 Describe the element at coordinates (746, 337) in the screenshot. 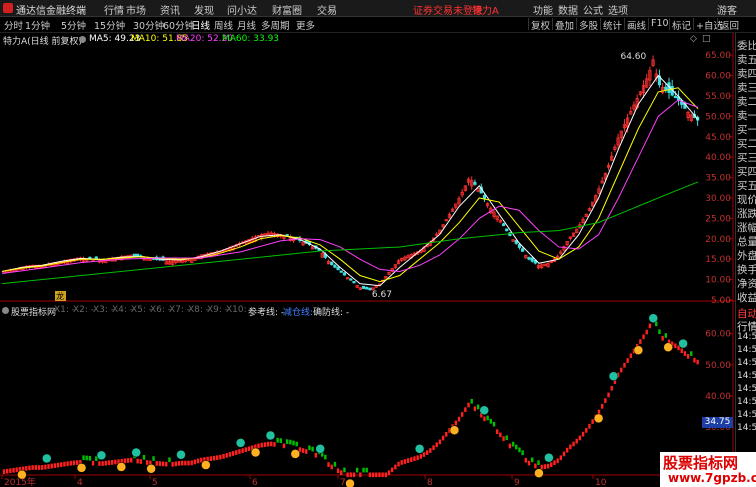

I see `side-bottom-2: 14:50` at that location.